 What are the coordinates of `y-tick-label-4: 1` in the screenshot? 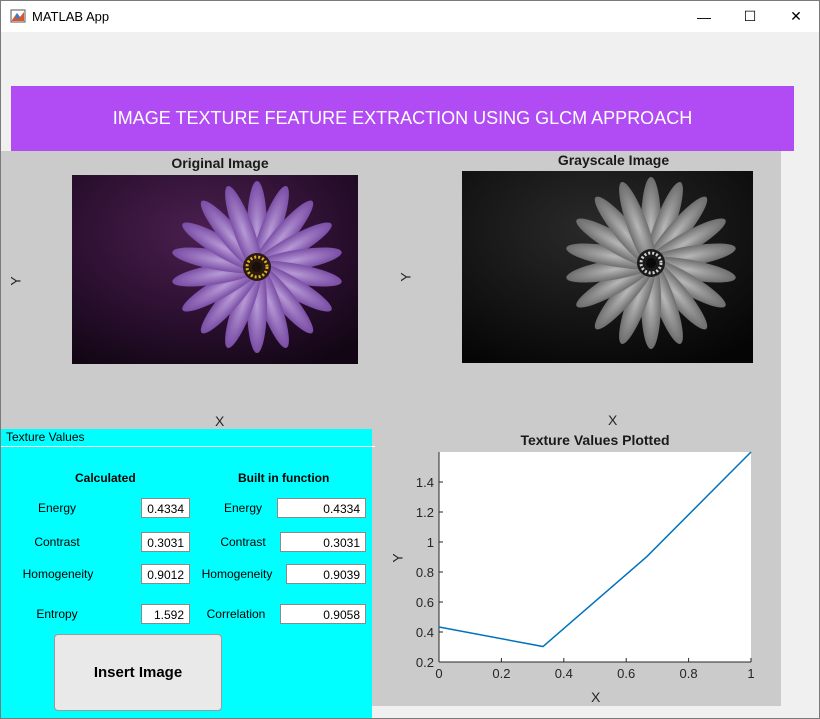 It's located at (430, 542).